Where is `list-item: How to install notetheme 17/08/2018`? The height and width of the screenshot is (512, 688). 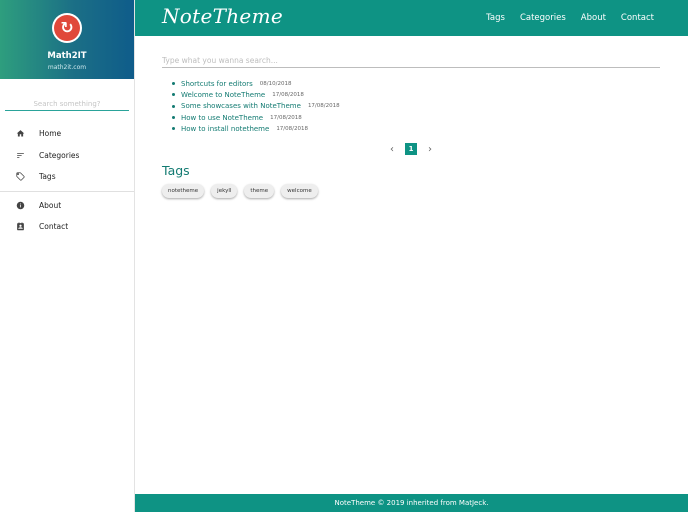 list-item: How to install notetheme 17/08/2018 is located at coordinates (416, 128).